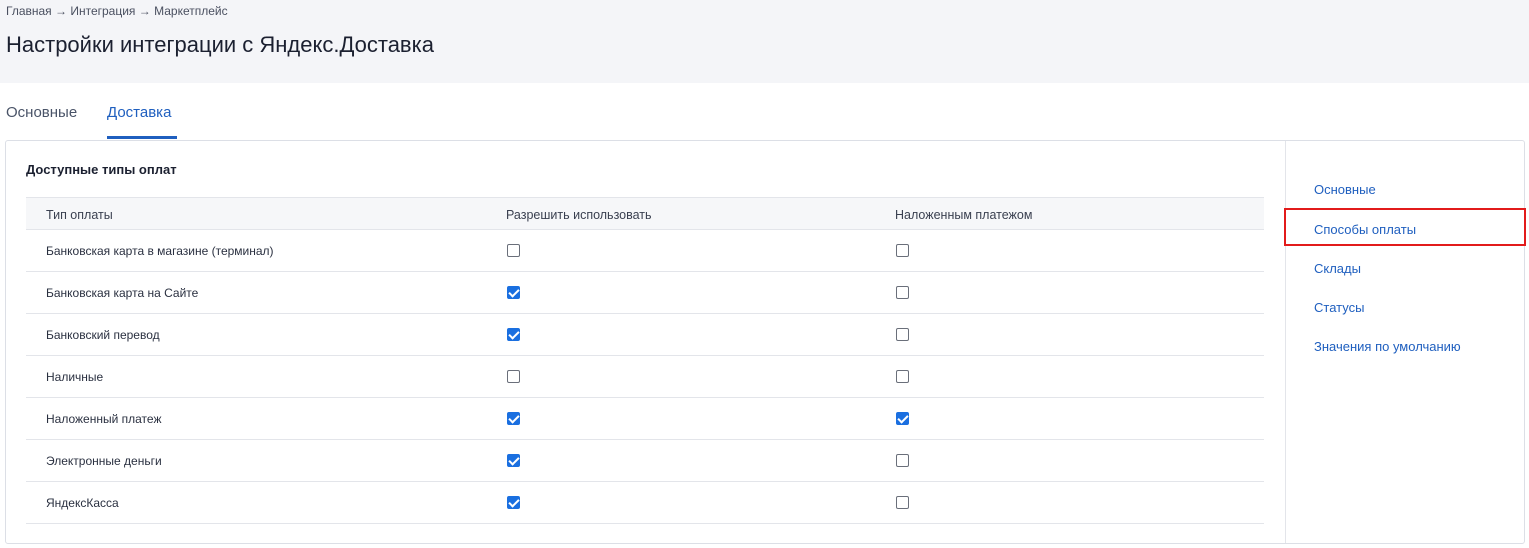 This screenshot has width=1529, height=548. I want to click on column-header-allow: Разрешить использовать, so click(579, 215).